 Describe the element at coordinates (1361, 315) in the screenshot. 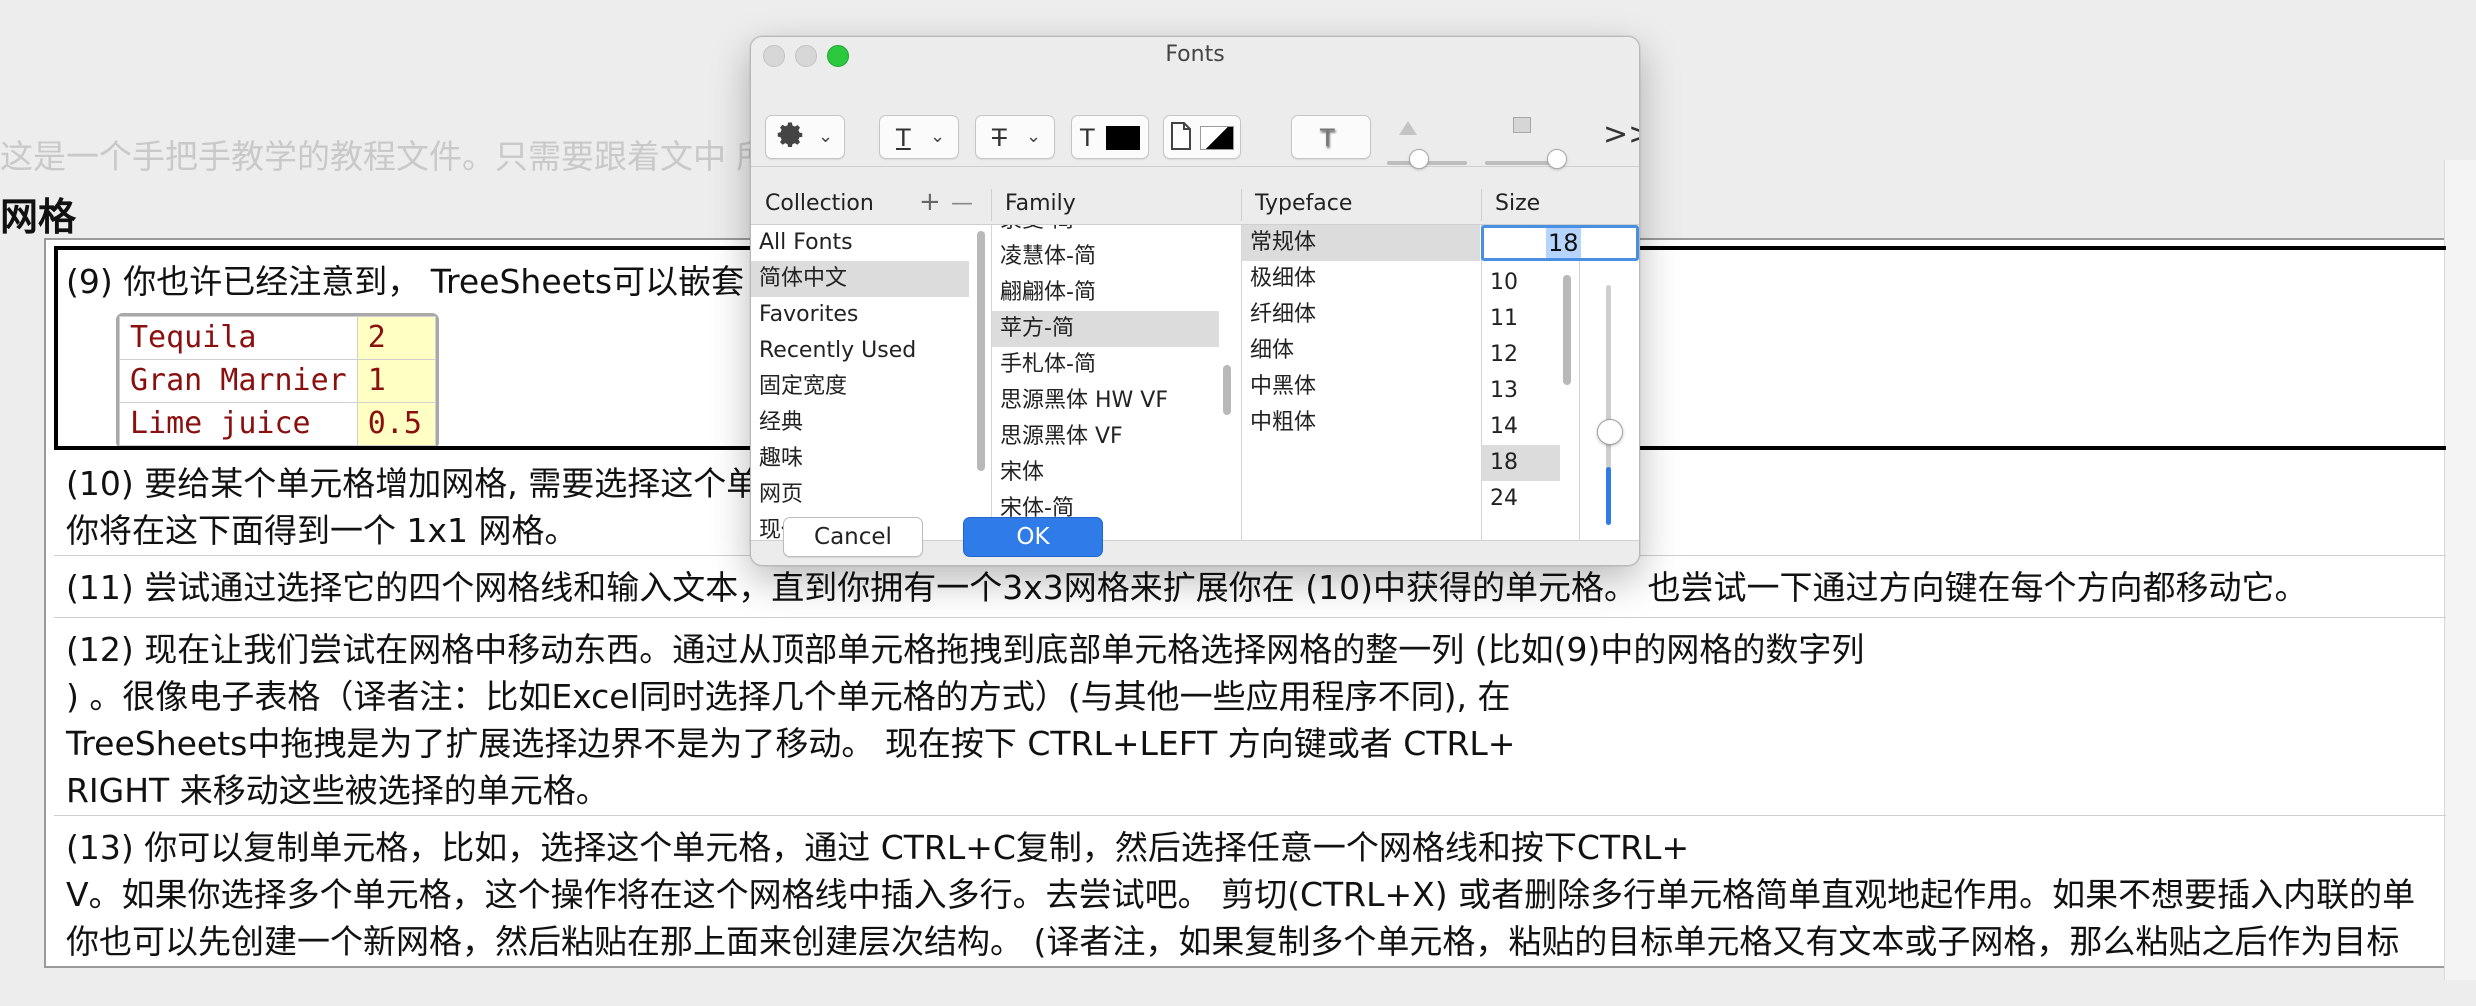

I see `list-item: 纤细体` at that location.